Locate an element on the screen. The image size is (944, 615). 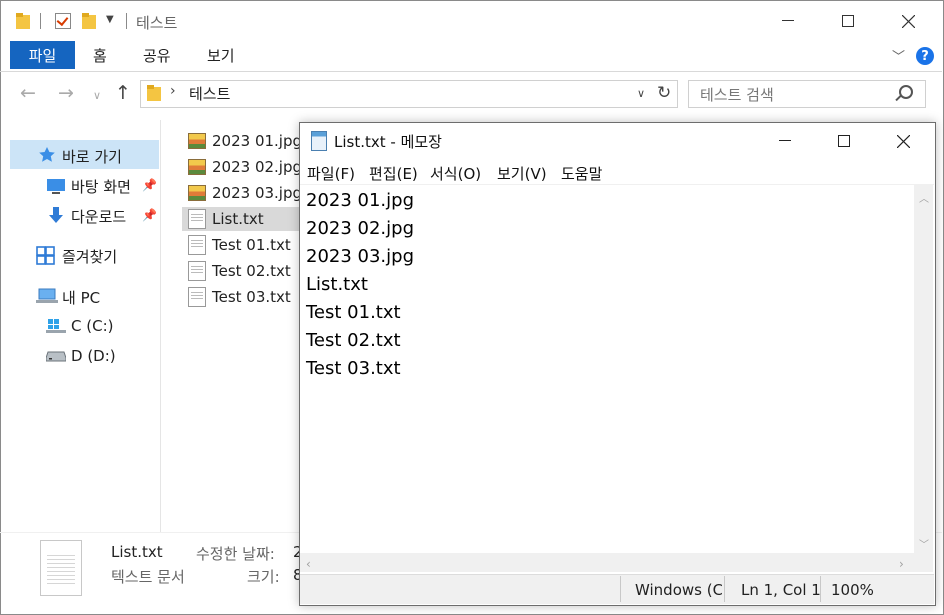
text-line: List.txt is located at coordinates (337, 284).